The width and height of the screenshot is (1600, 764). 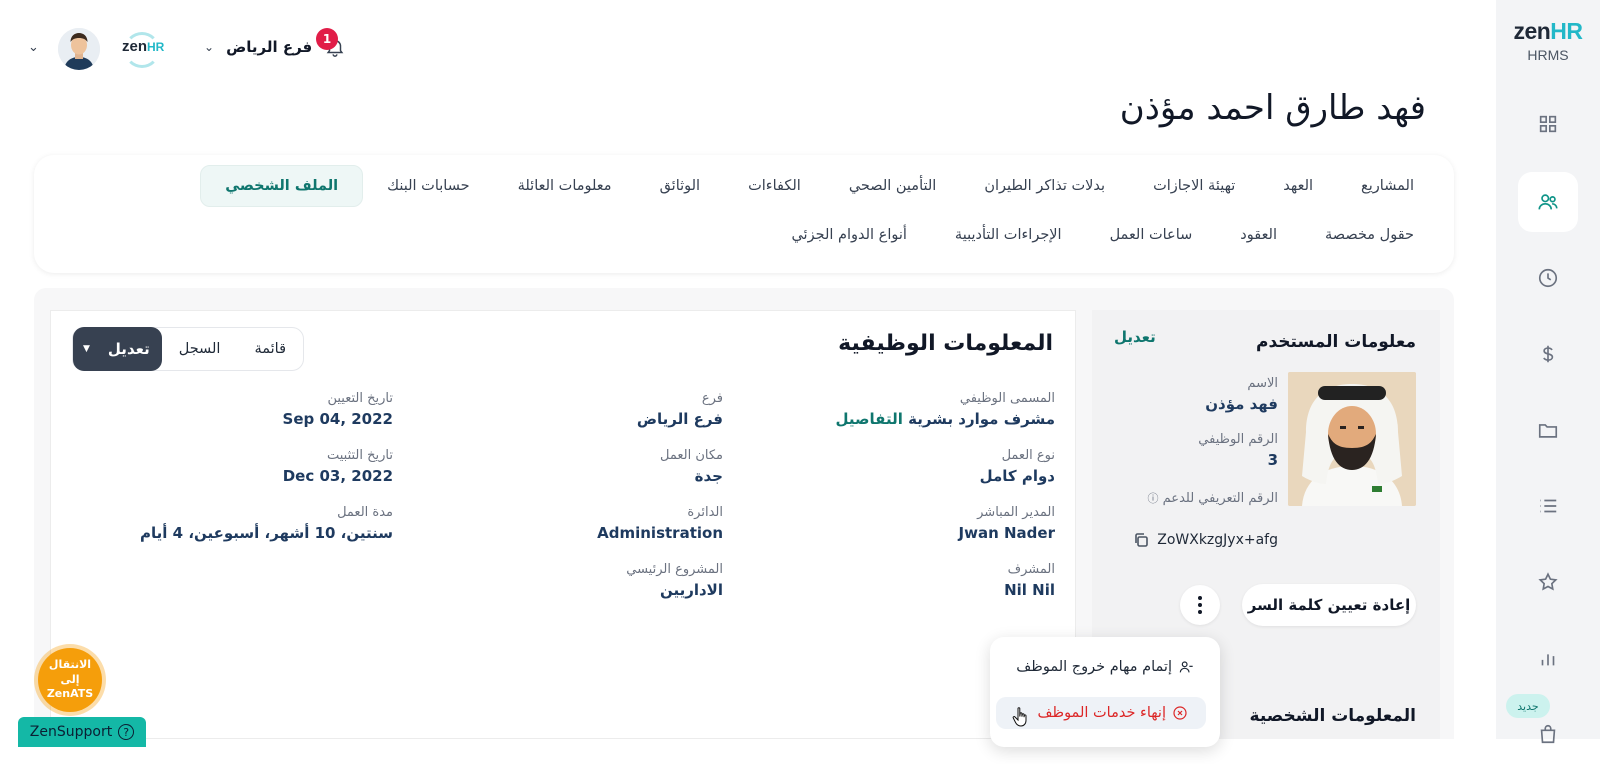 I want to click on work-type-value: دوام كامل, so click(x=1017, y=476).